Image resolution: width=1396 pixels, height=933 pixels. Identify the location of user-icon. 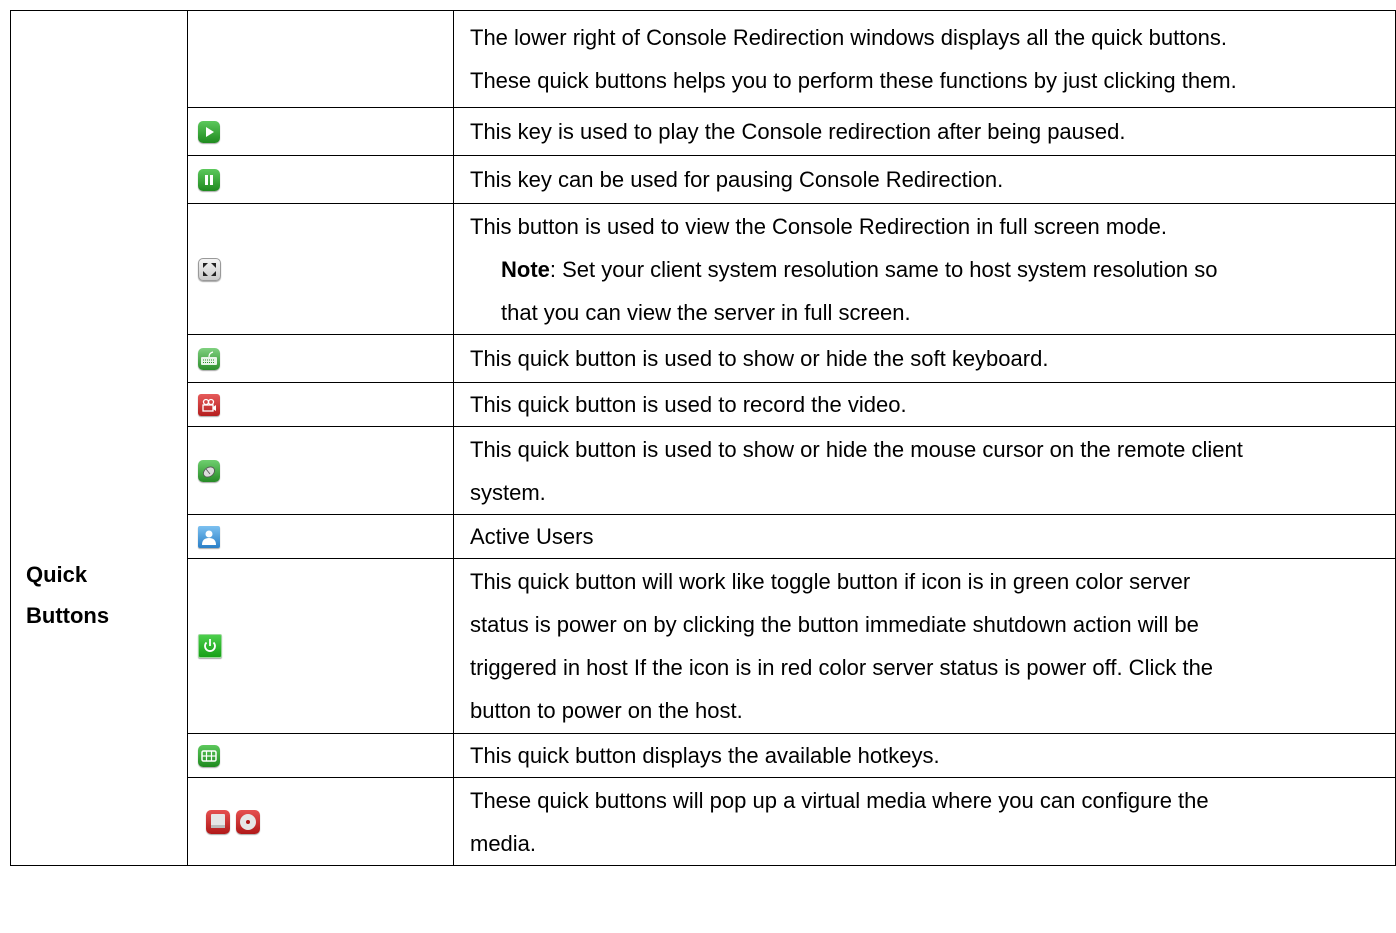
(209, 536).